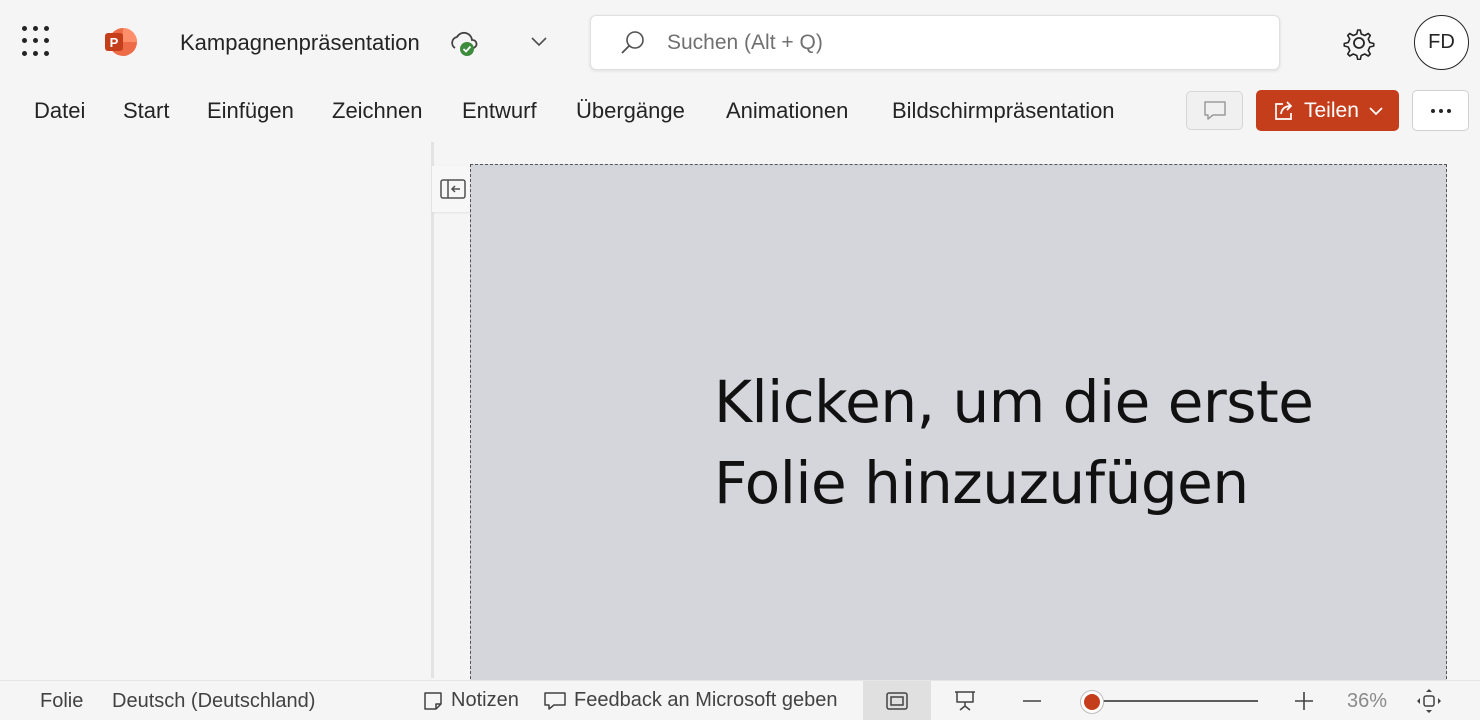  What do you see at coordinates (706, 700) in the screenshot?
I see `feedback-label: Feedback an Microsoft geben` at bounding box center [706, 700].